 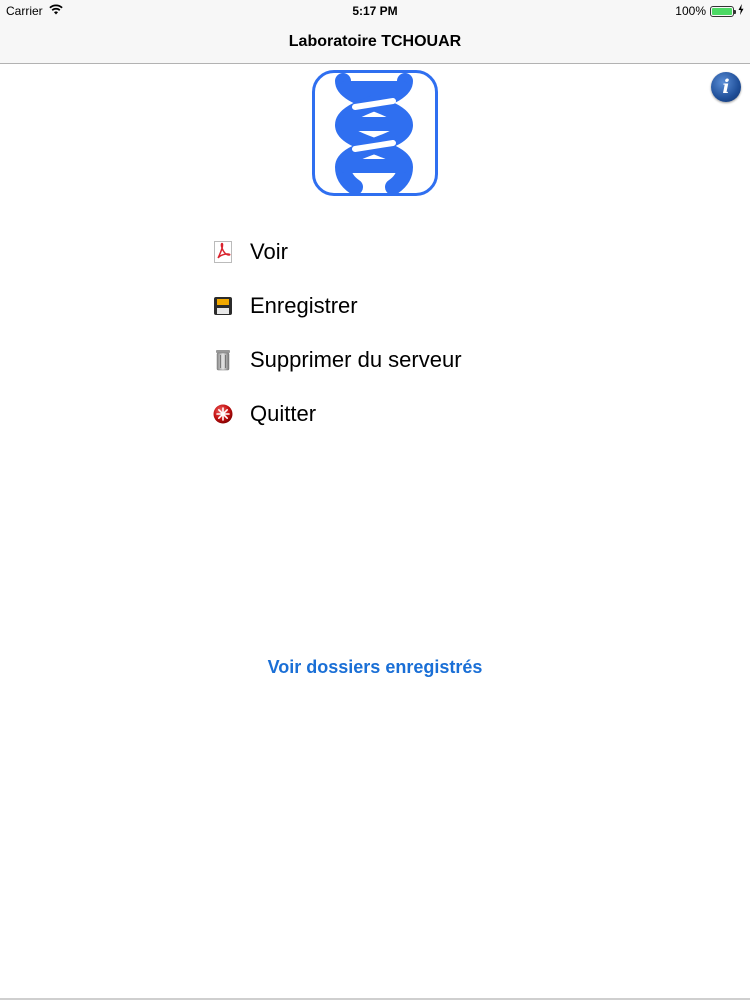 I want to click on menu-item-enregistrer: Enregistrer, so click(x=382, y=306).